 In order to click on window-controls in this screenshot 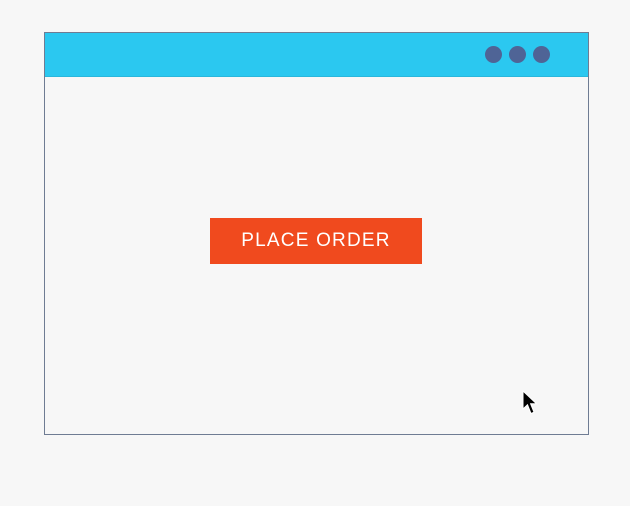, I will do `click(517, 54)`.